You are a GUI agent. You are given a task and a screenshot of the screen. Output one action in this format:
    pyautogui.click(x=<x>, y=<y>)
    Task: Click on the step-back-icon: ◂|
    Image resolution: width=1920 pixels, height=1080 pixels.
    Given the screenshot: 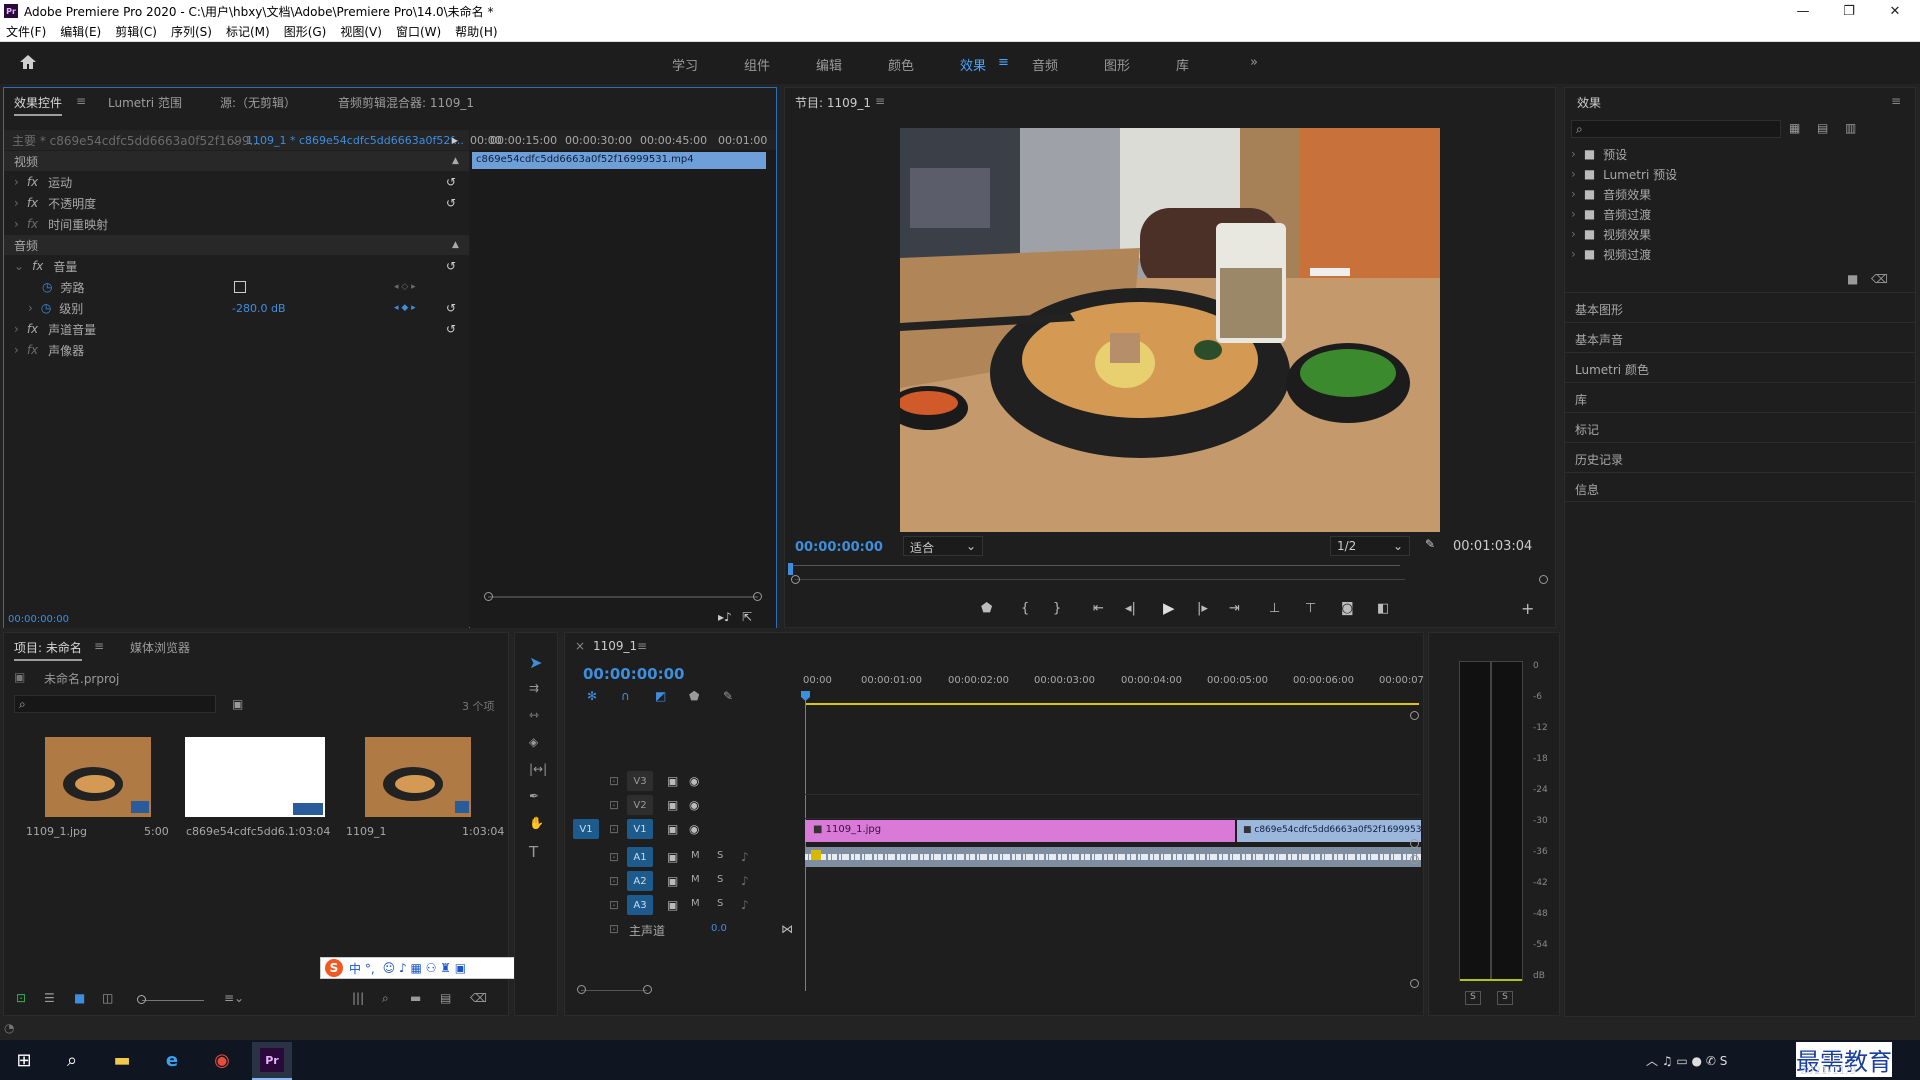 What is the action you would take?
    pyautogui.click(x=1130, y=608)
    